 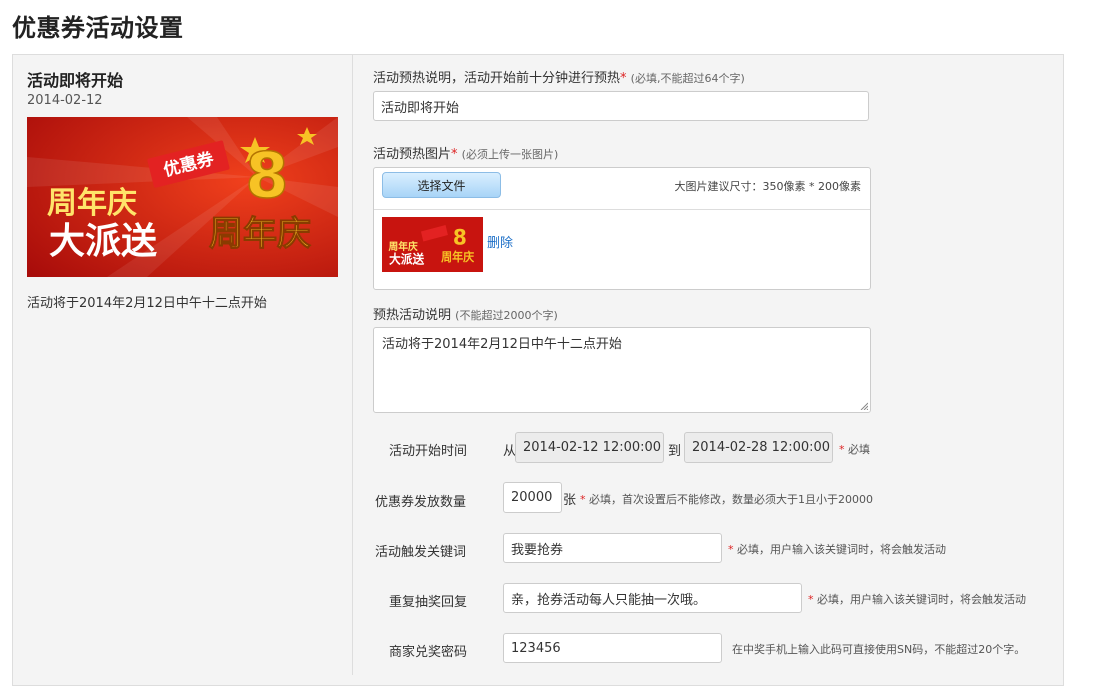 I want to click on coupon-count-label: 优惠券发放数量, so click(x=421, y=502).